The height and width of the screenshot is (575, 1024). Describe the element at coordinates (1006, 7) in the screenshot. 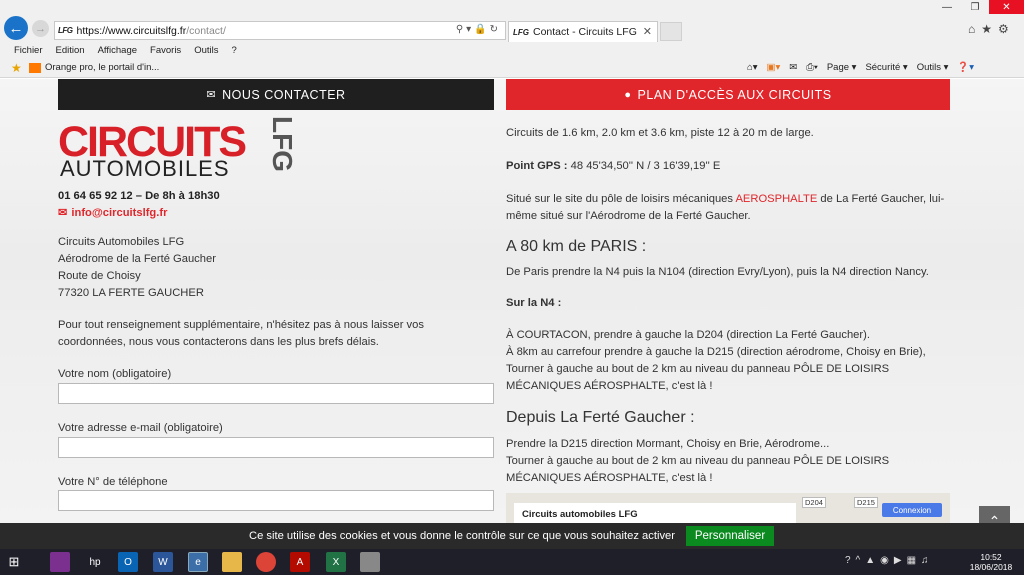

I see `close-window-button: ✕` at that location.